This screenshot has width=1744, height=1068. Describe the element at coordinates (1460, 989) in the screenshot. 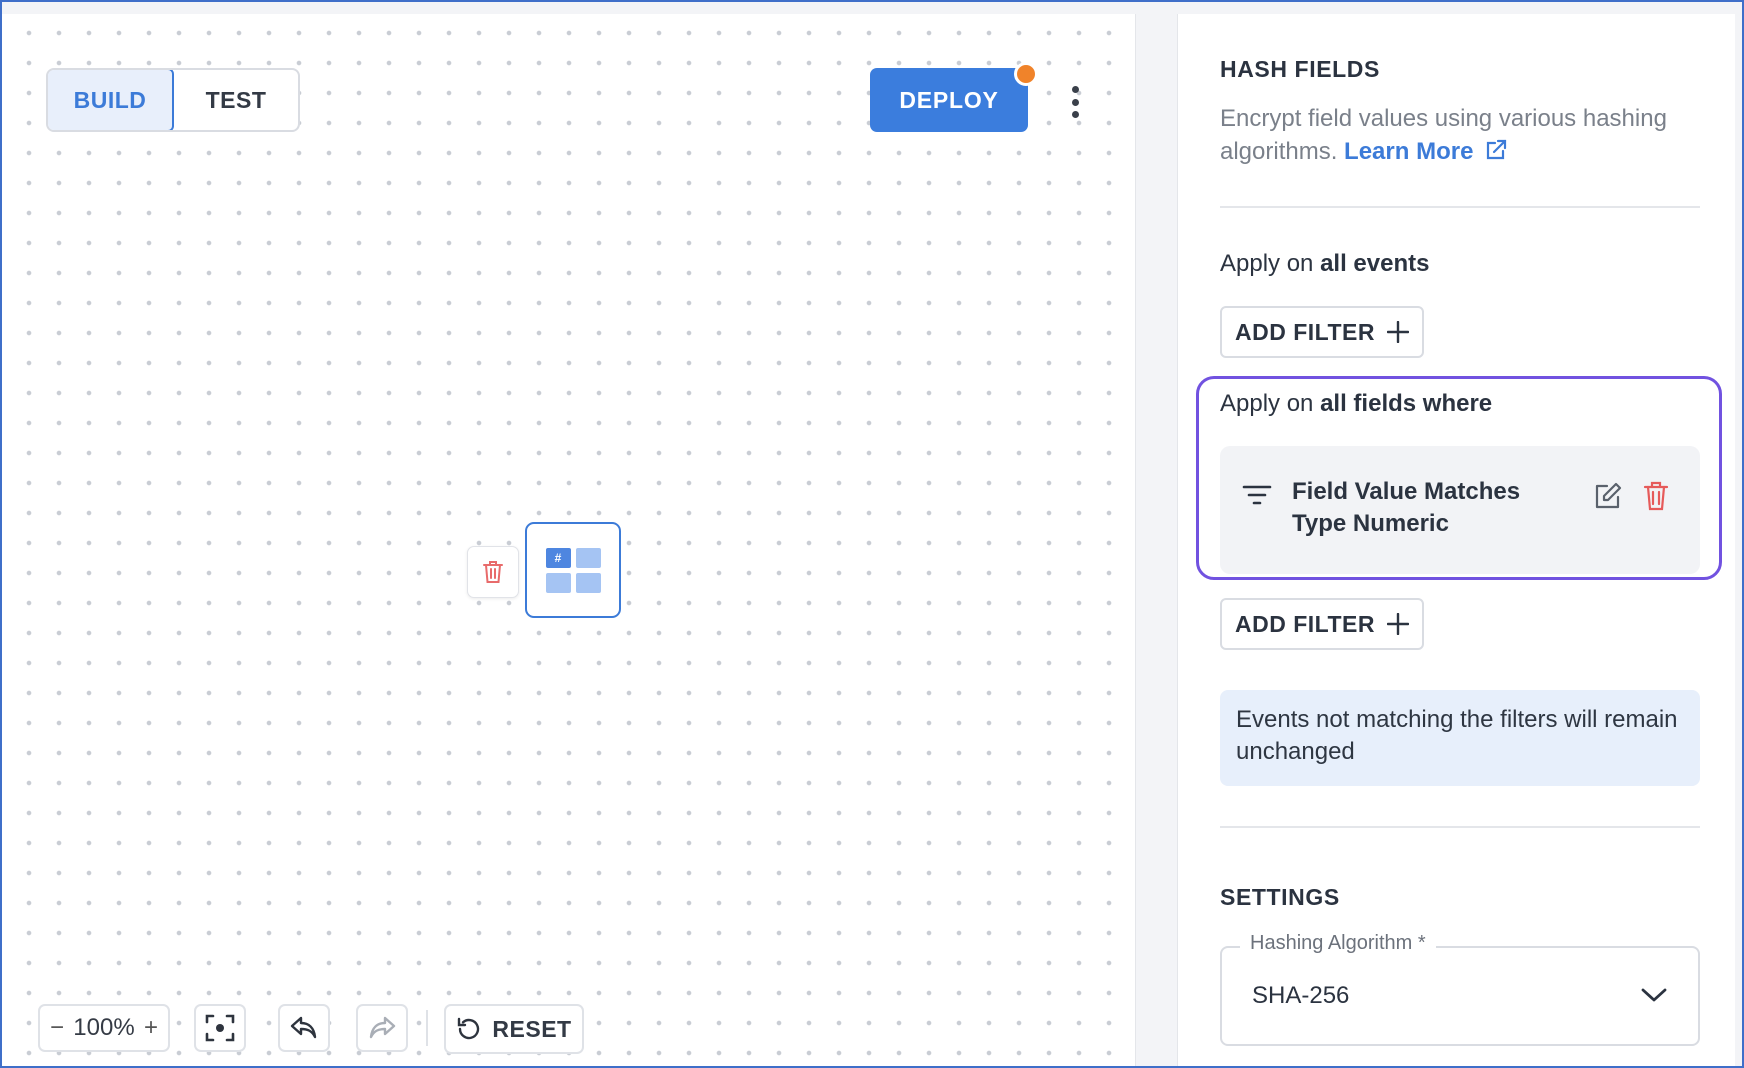

I see `hashing-algorithm-select: Hashing Algorithm * SHA-256` at that location.